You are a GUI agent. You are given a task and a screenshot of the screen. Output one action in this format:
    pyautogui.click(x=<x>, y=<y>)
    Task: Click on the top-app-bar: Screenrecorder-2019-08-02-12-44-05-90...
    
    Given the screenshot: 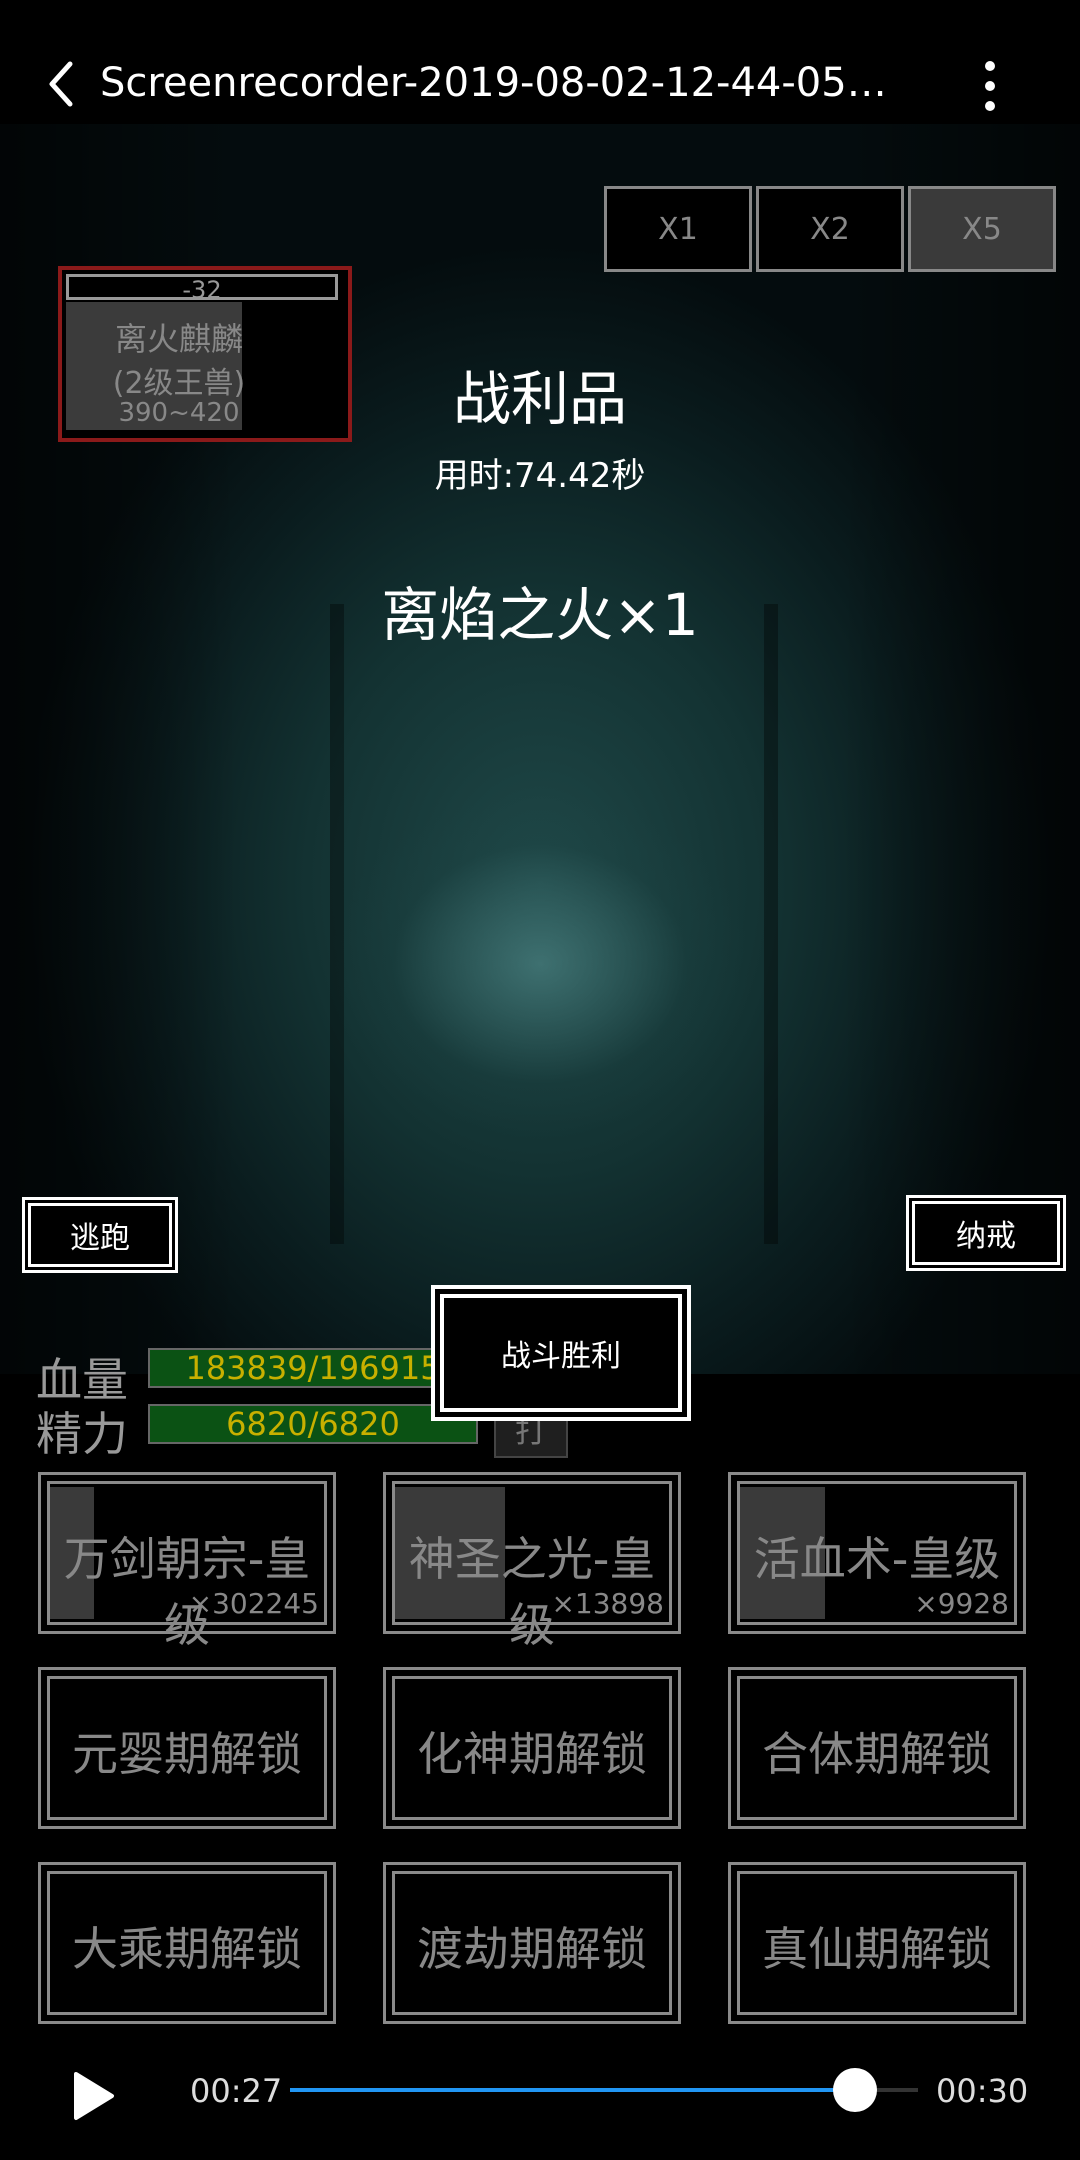 What is the action you would take?
    pyautogui.click(x=540, y=62)
    